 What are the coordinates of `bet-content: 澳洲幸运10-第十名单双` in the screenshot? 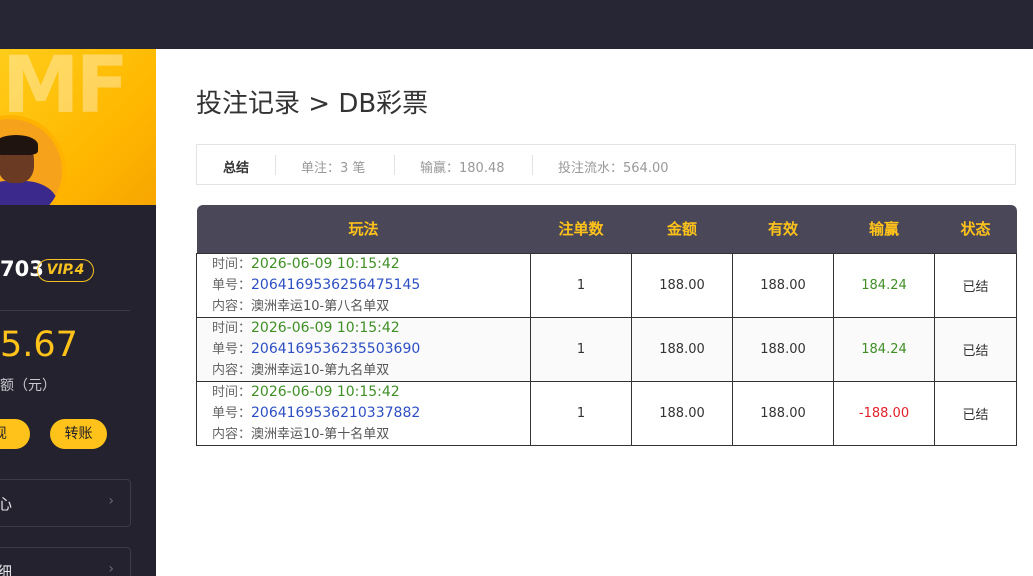 It's located at (320, 434).